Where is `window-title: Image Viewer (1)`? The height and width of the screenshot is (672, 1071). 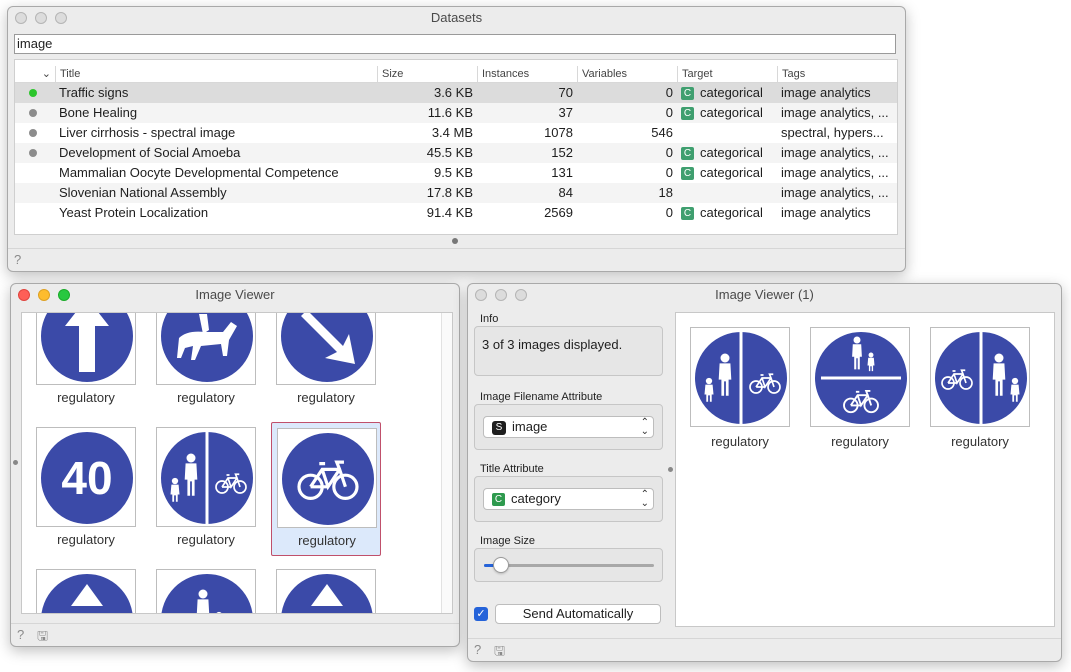 window-title: Image Viewer (1) is located at coordinates (764, 294).